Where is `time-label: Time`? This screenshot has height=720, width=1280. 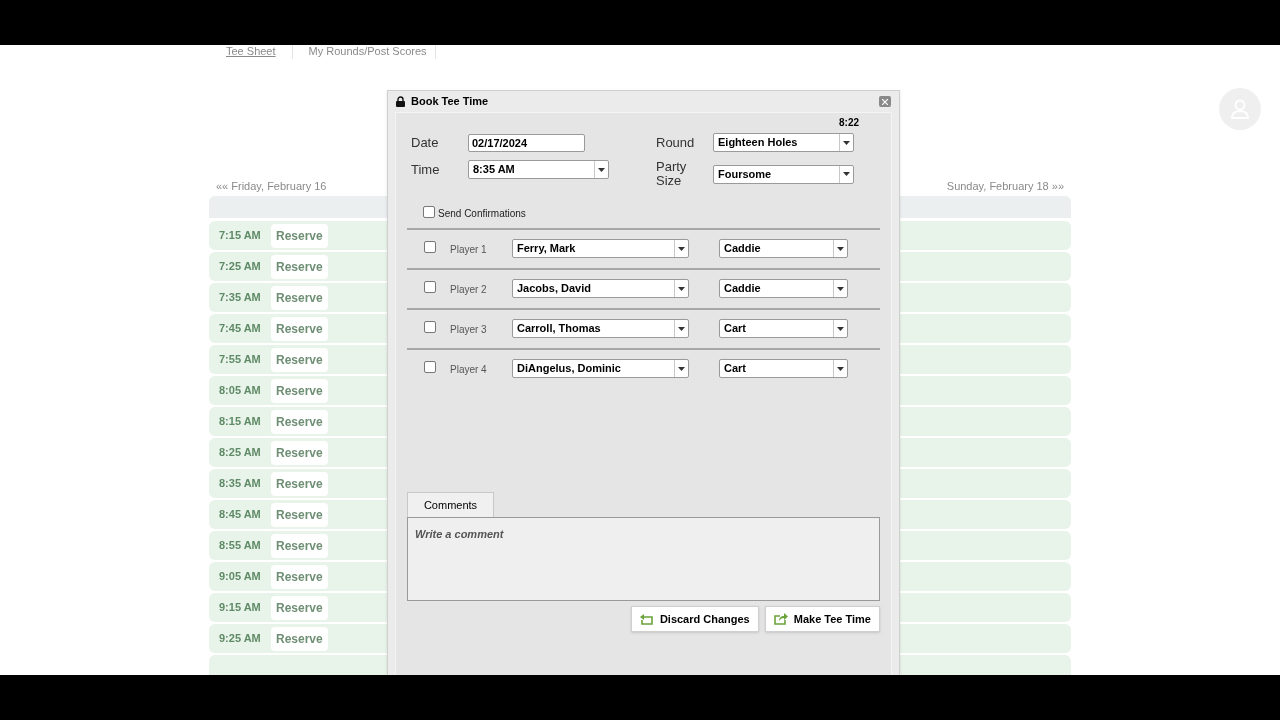
time-label: Time is located at coordinates (426, 169).